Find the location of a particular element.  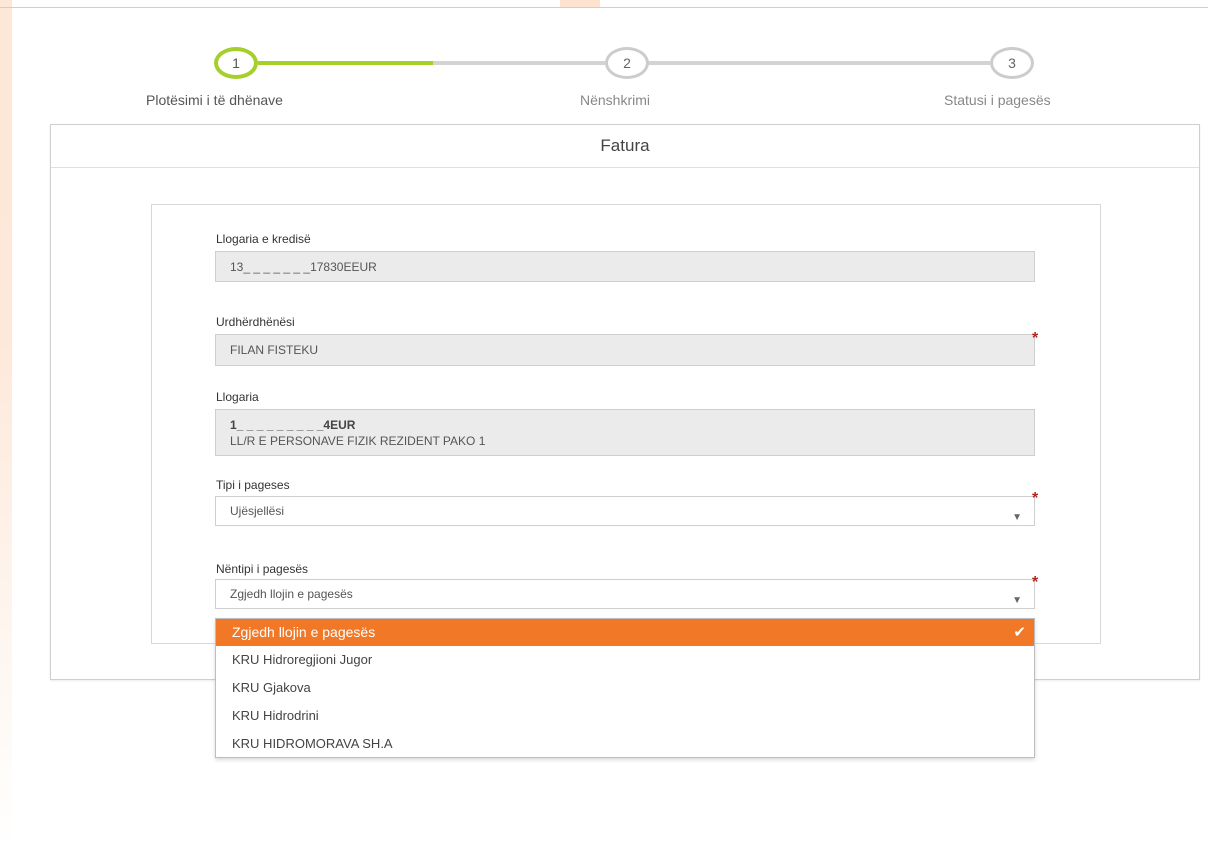

payer-value: FILAN FISTEKU is located at coordinates (274, 350).